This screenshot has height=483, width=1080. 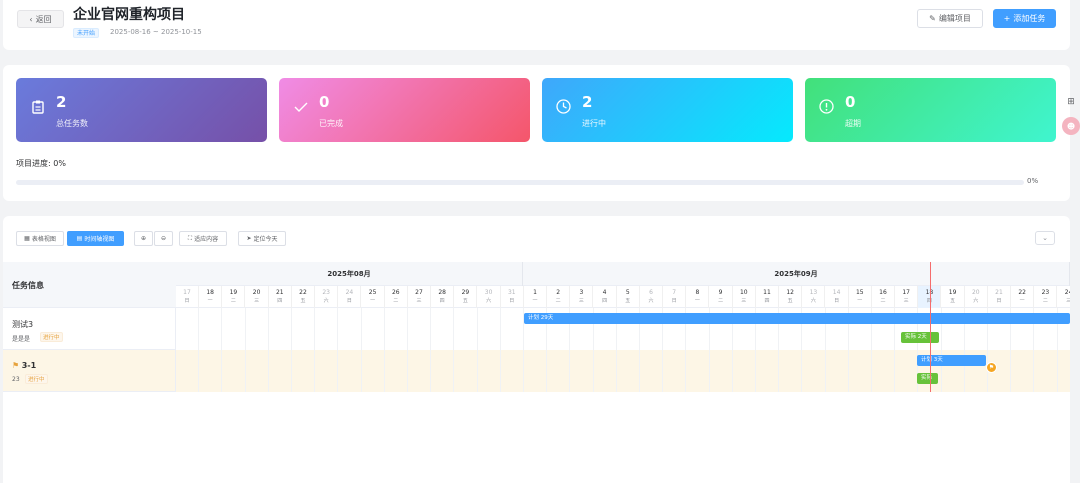 I want to click on page-title: 企业官网重构项目, so click(x=129, y=15).